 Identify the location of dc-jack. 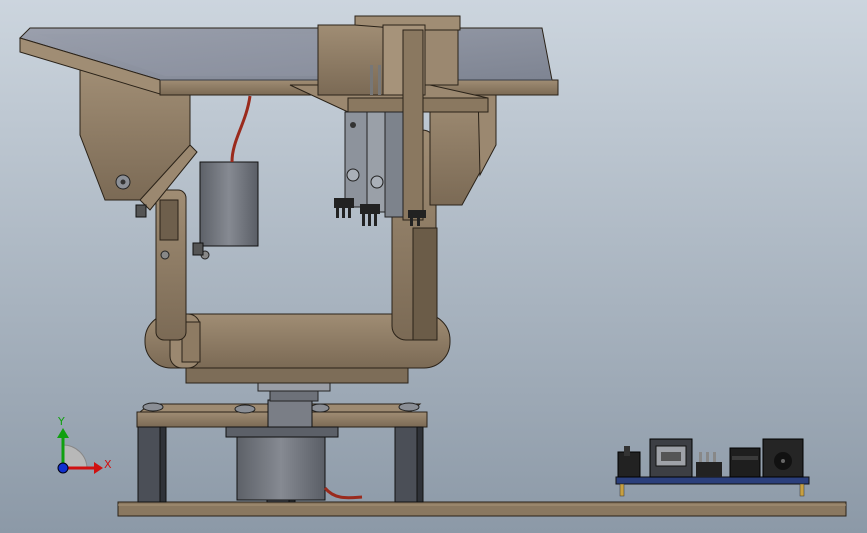
(783, 458).